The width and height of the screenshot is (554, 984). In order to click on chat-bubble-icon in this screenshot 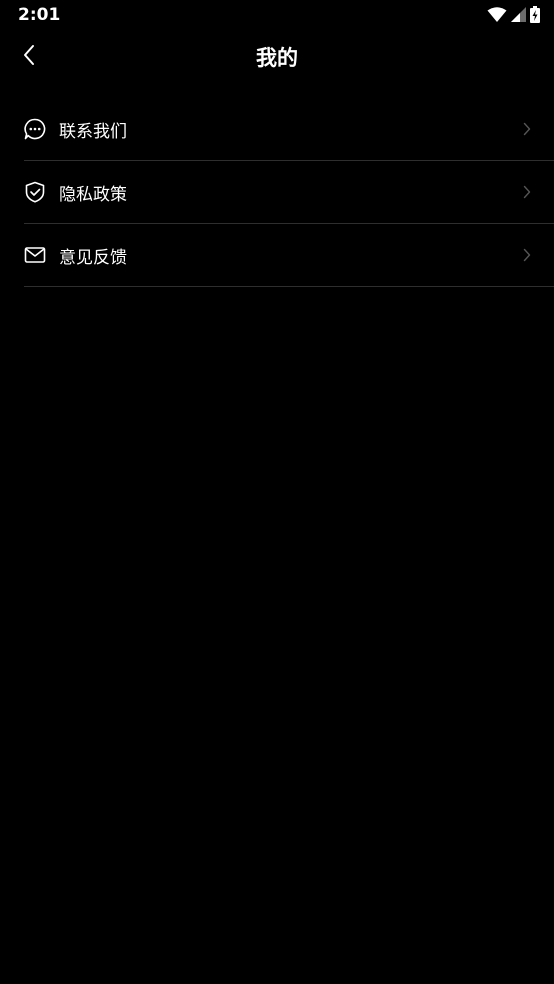, I will do `click(35, 129)`.